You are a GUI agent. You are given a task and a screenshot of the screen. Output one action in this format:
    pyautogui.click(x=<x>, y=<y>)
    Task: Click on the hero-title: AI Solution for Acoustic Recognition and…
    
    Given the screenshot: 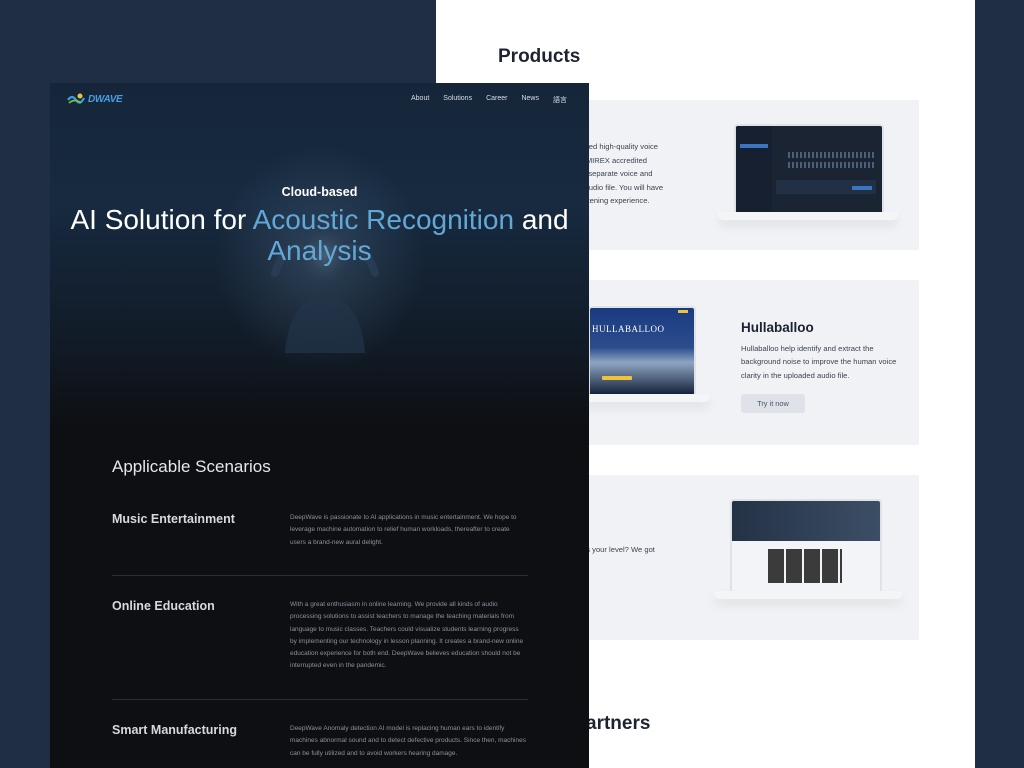 What is the action you would take?
    pyautogui.click(x=319, y=235)
    